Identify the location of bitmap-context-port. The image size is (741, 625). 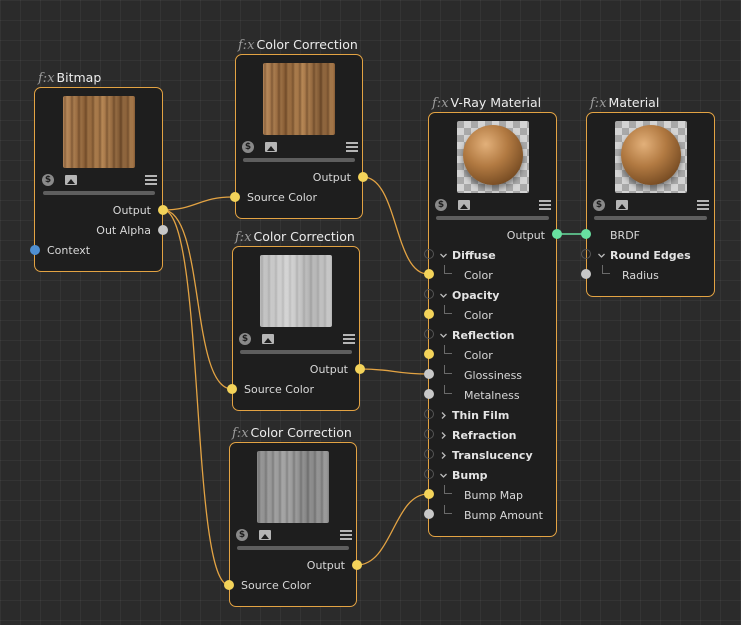
(35, 250).